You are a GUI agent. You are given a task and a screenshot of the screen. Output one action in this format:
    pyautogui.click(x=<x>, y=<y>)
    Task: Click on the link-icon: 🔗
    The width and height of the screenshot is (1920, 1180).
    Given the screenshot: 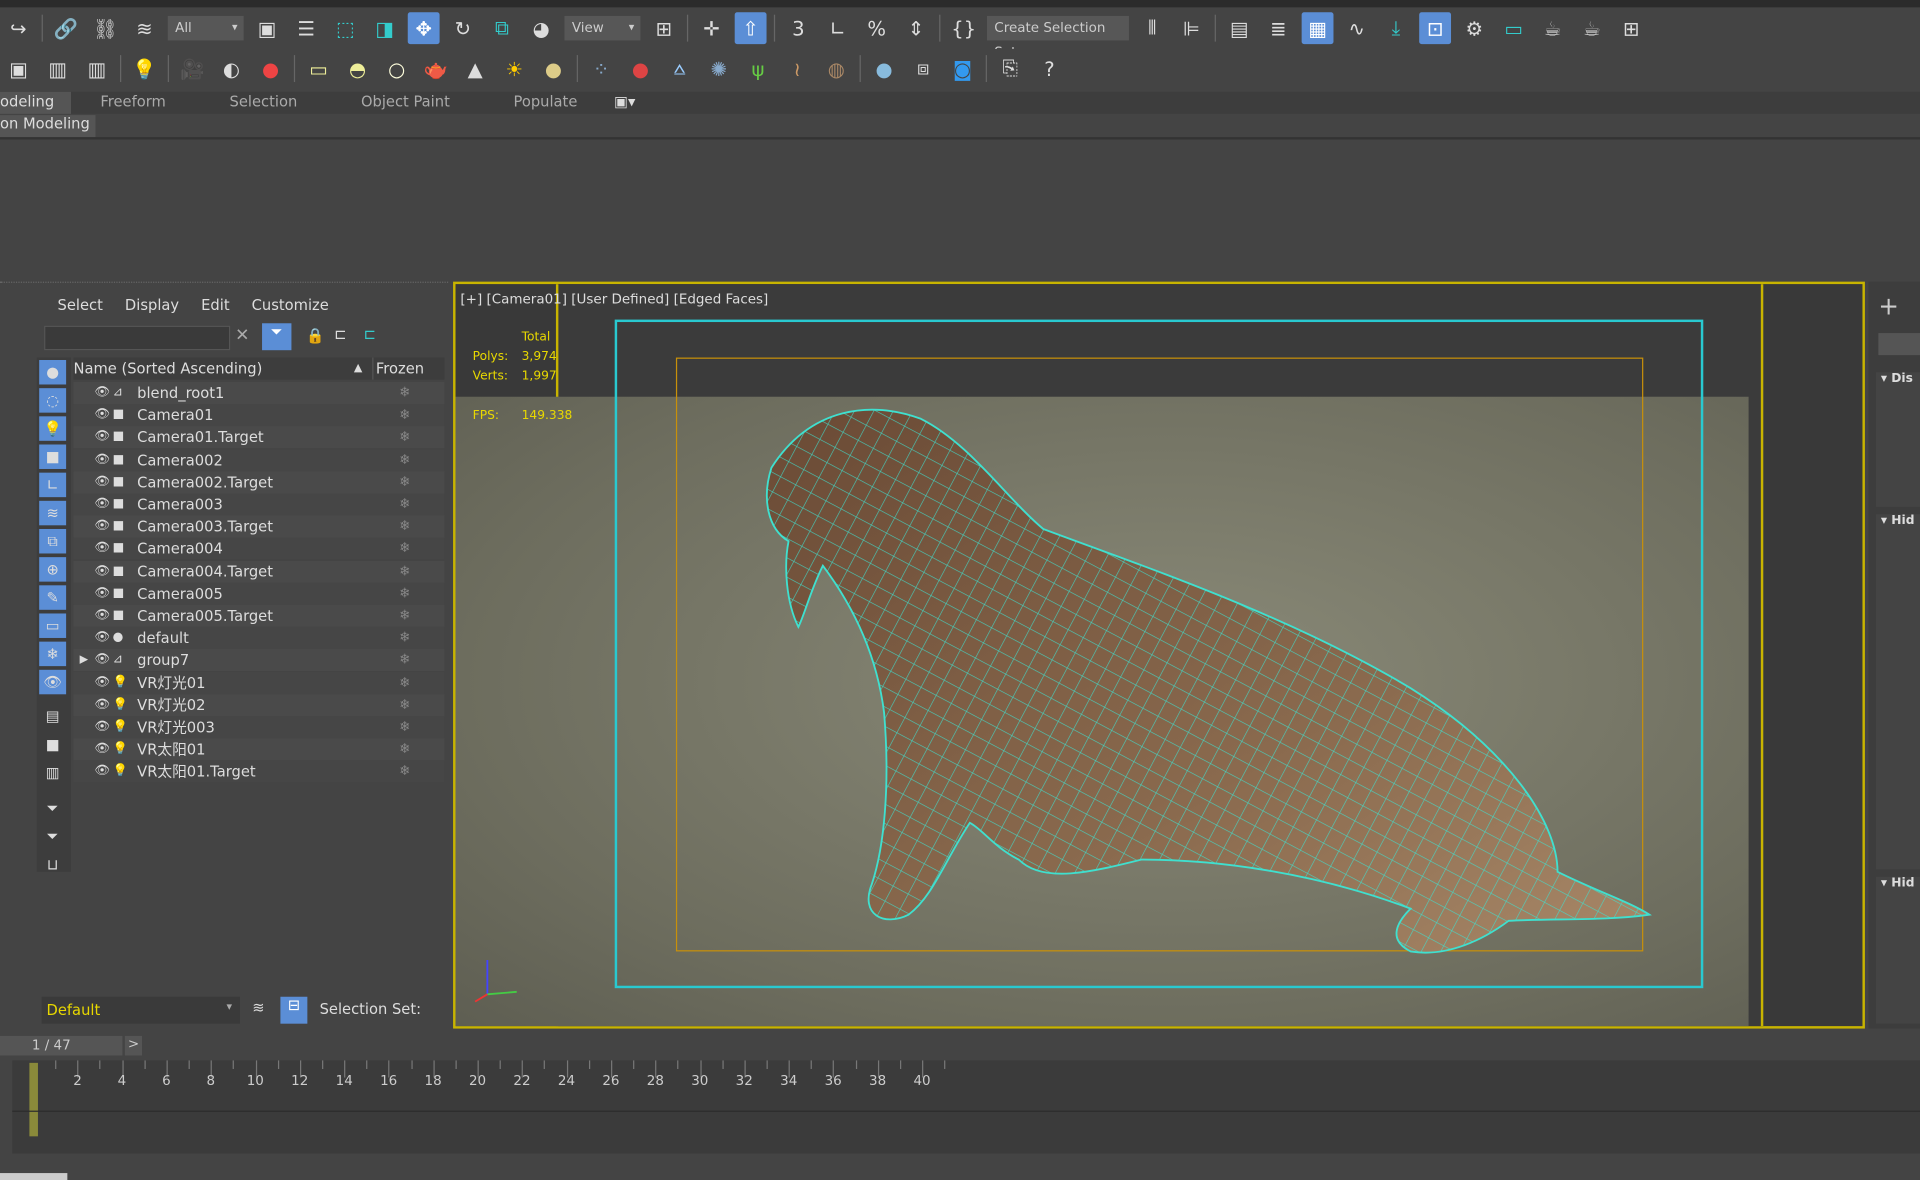 What is the action you would take?
    pyautogui.click(x=66, y=28)
    